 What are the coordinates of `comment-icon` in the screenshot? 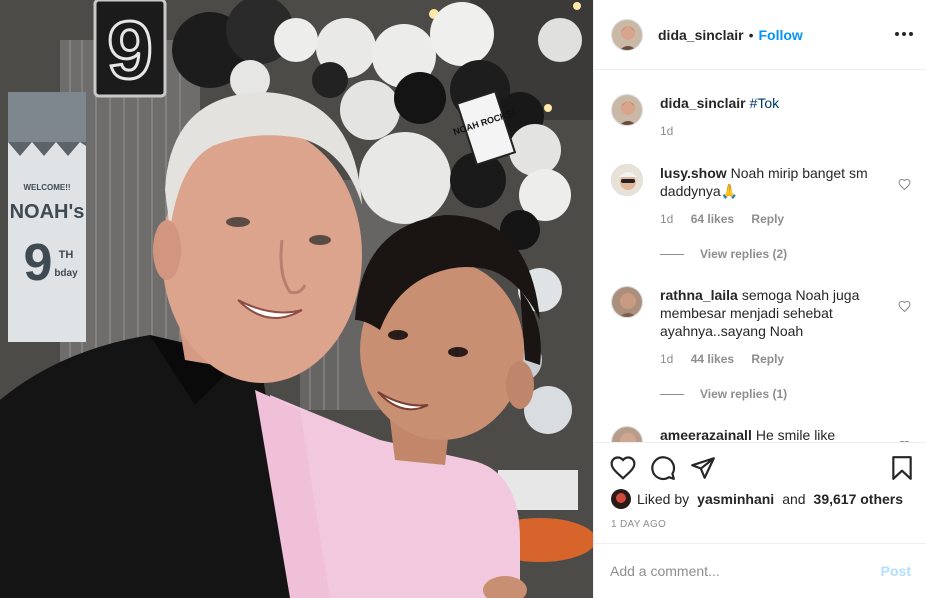 It's located at (663, 468).